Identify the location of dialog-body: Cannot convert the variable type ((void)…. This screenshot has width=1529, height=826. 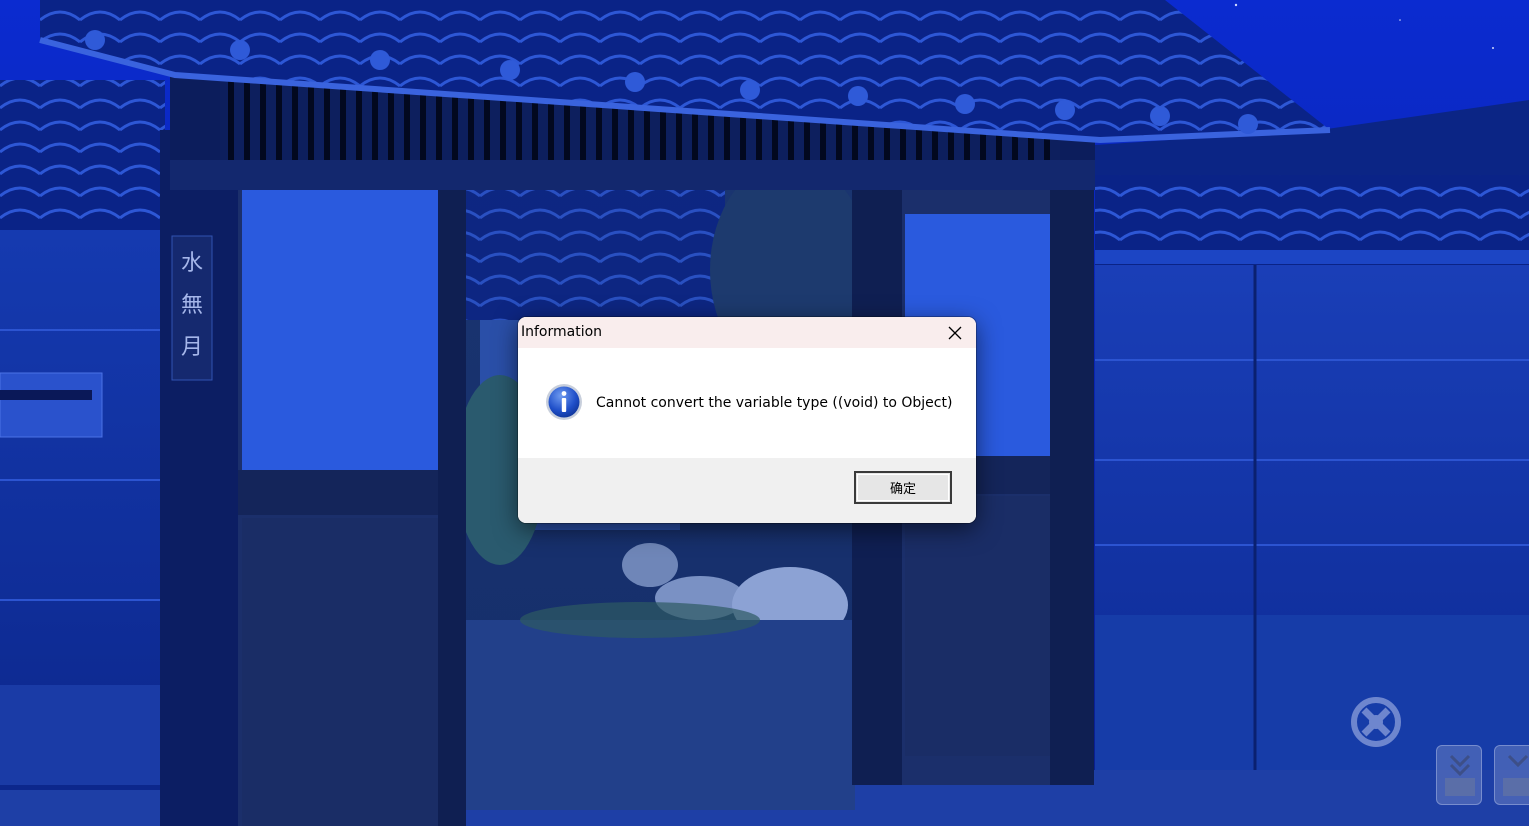
(747, 403).